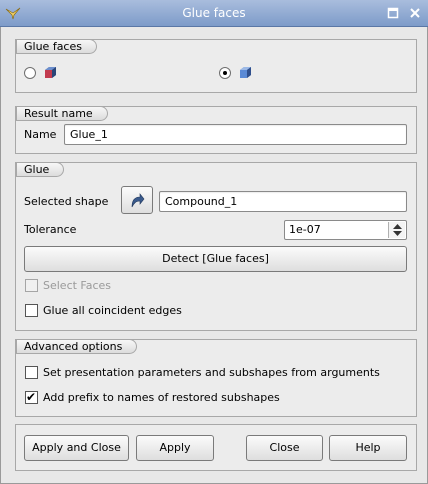 This screenshot has width=428, height=484. I want to click on title-bar: Glue faces, so click(214, 13).